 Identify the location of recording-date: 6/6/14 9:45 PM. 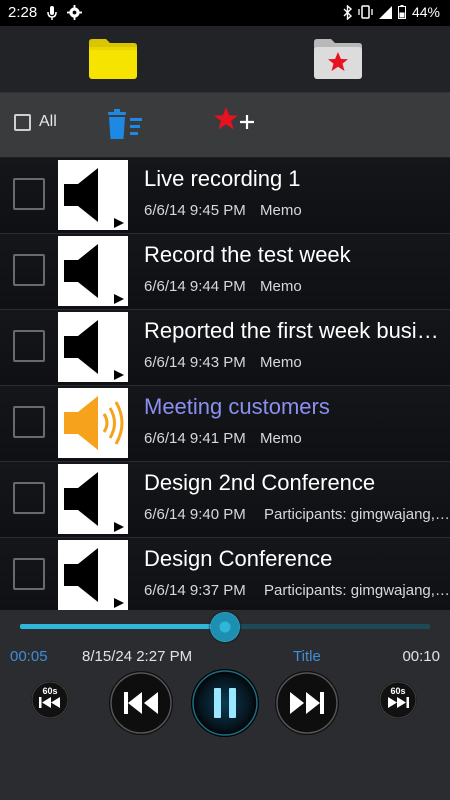
(195, 210).